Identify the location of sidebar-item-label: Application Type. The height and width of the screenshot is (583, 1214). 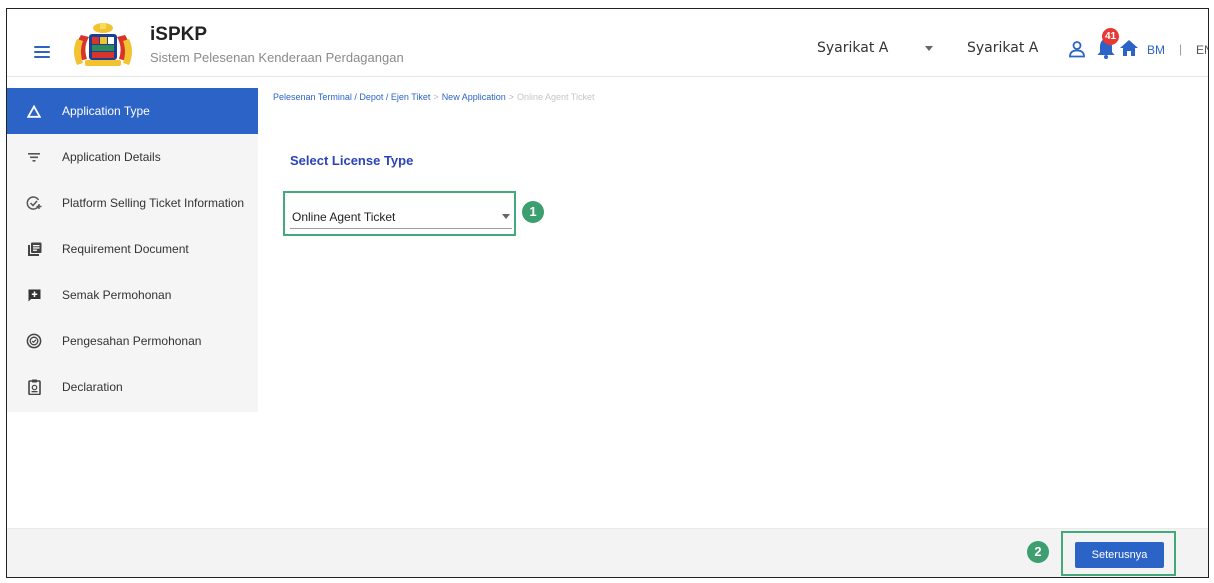
(106, 111).